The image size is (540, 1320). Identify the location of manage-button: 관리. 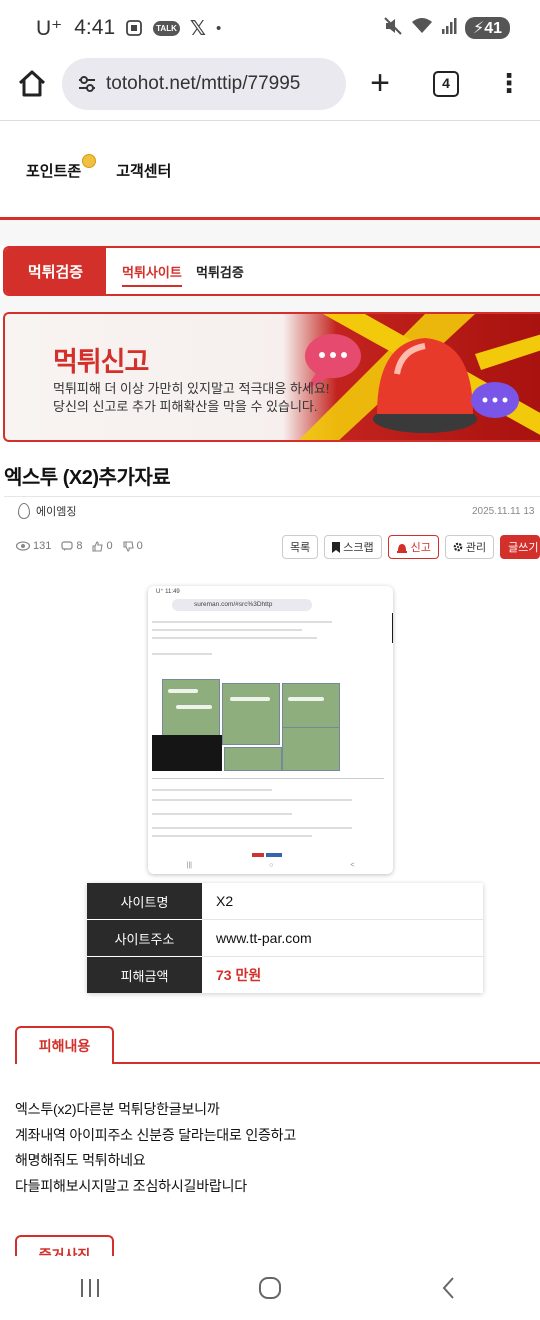
(469, 547).